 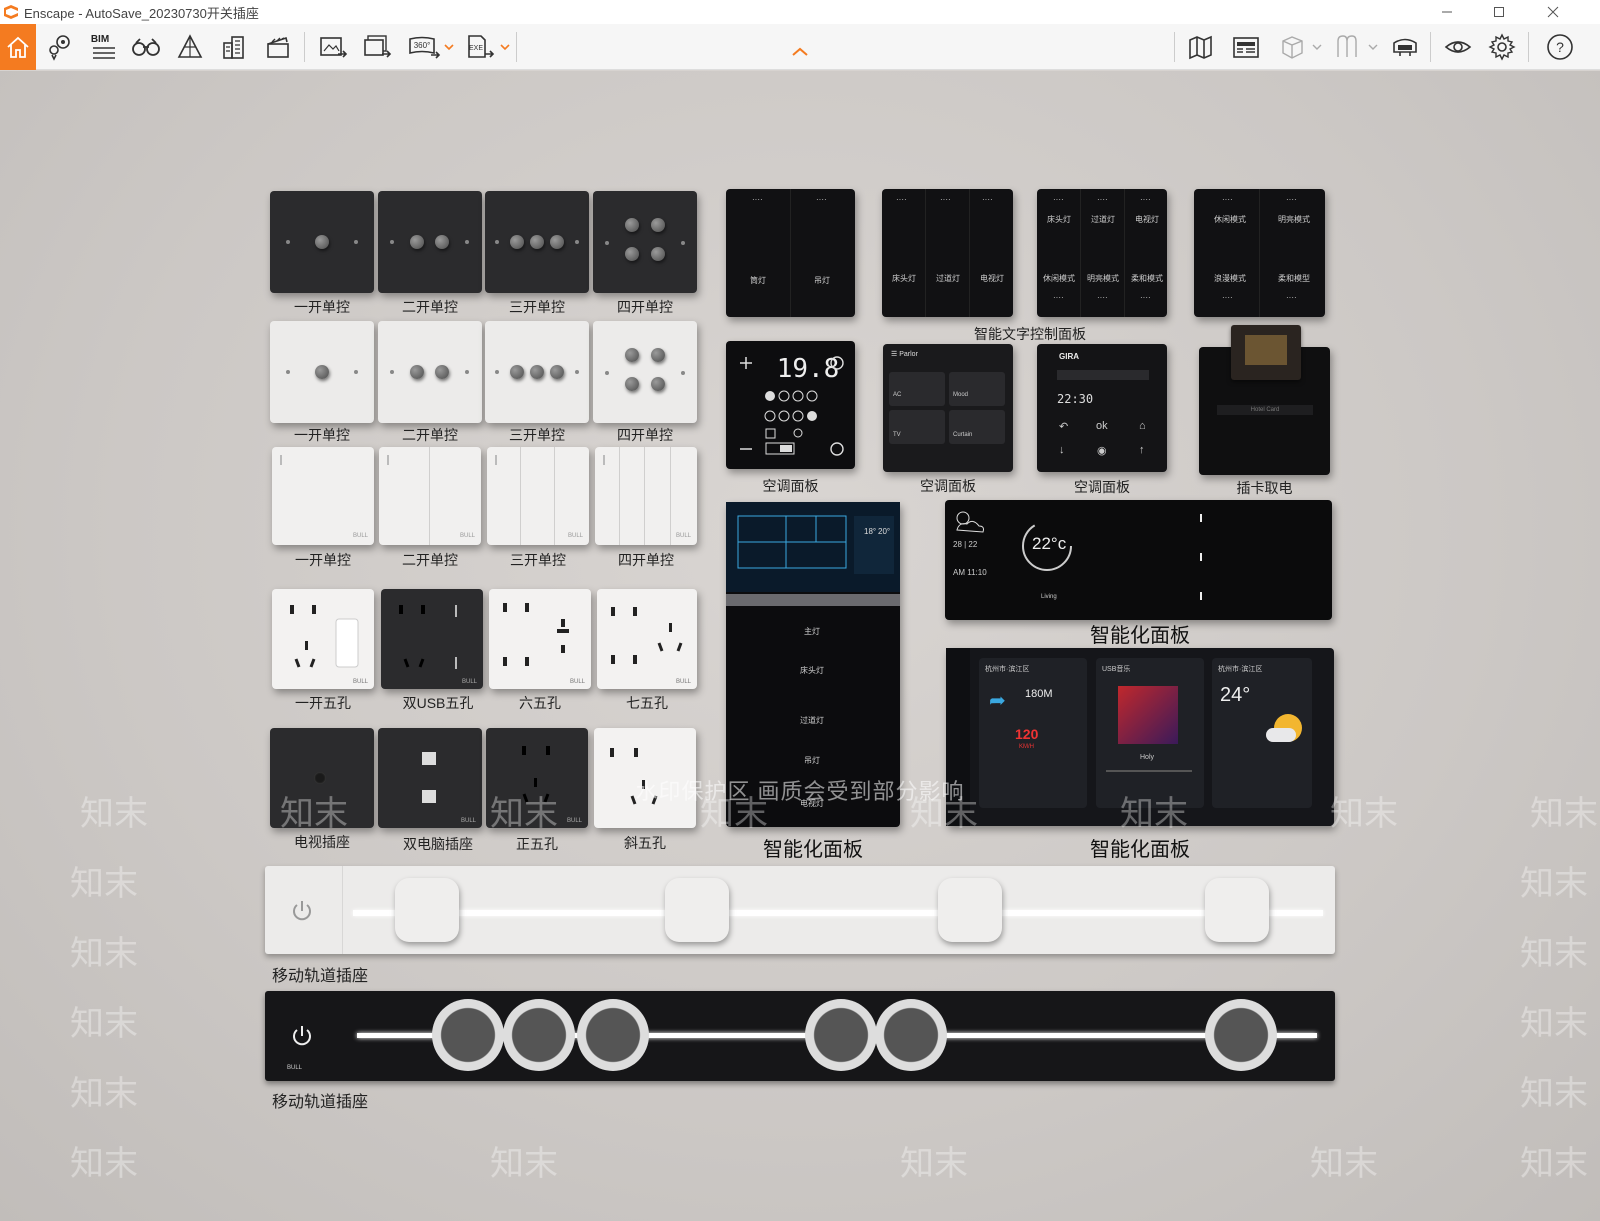 I want to click on rocker-switch-2gang: BULL, so click(x=430, y=496).